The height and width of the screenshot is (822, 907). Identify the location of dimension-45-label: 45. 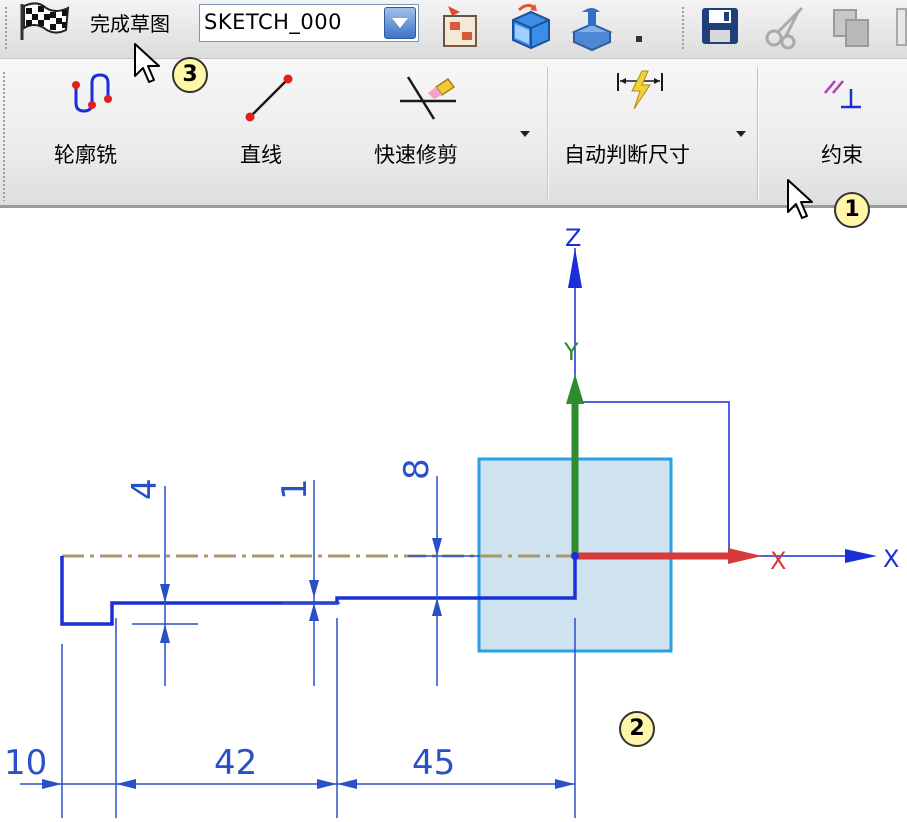
(433, 763).